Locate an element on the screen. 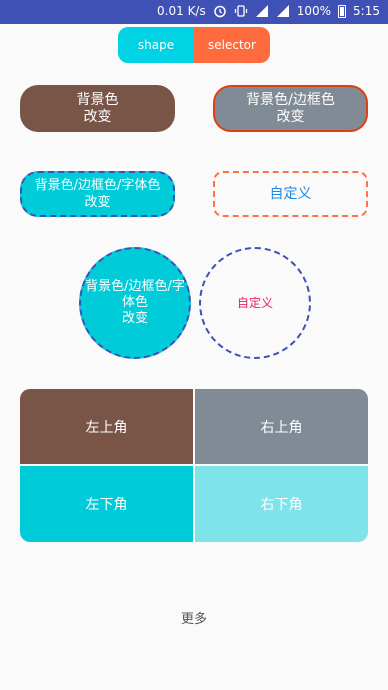  custom-button: 自定义 is located at coordinates (290, 194).